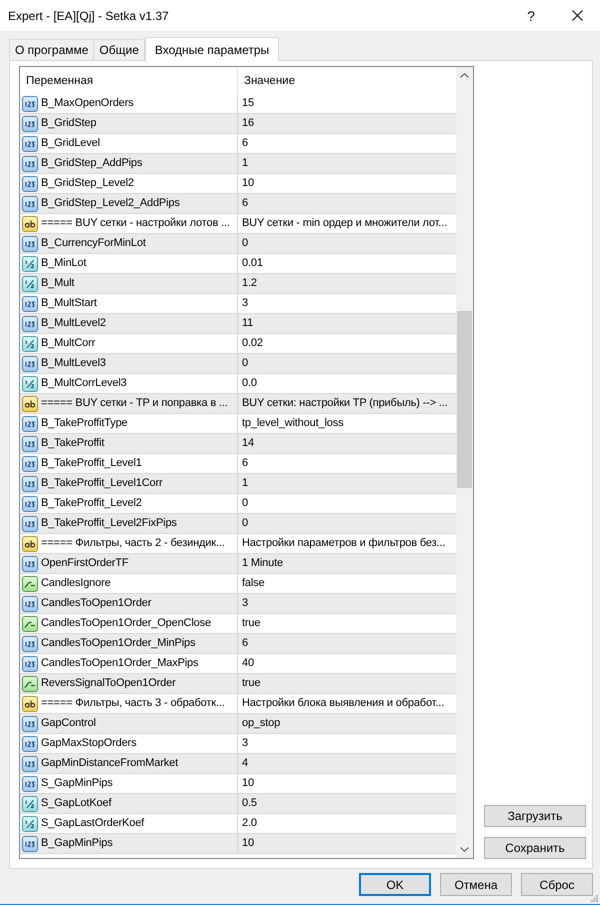 This screenshot has height=905, width=600. I want to click on parameter-row: GapMaxStopOrders 3, so click(238, 744).